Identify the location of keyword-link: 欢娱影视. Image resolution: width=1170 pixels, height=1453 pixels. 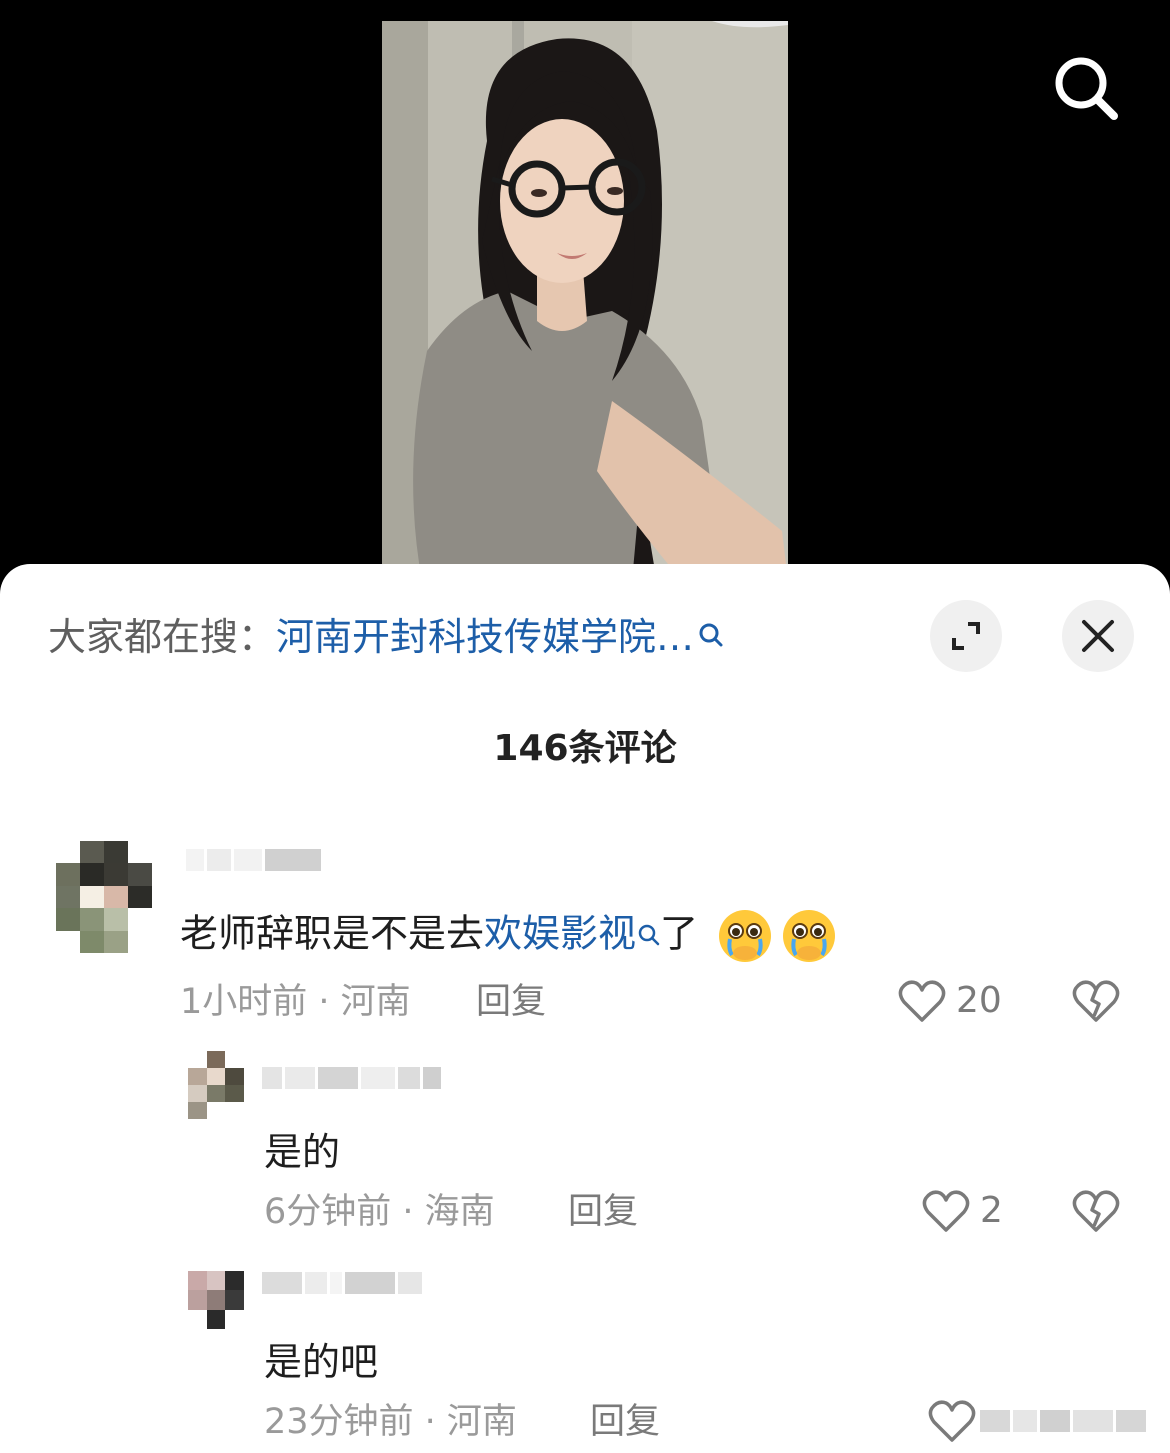
(560, 934).